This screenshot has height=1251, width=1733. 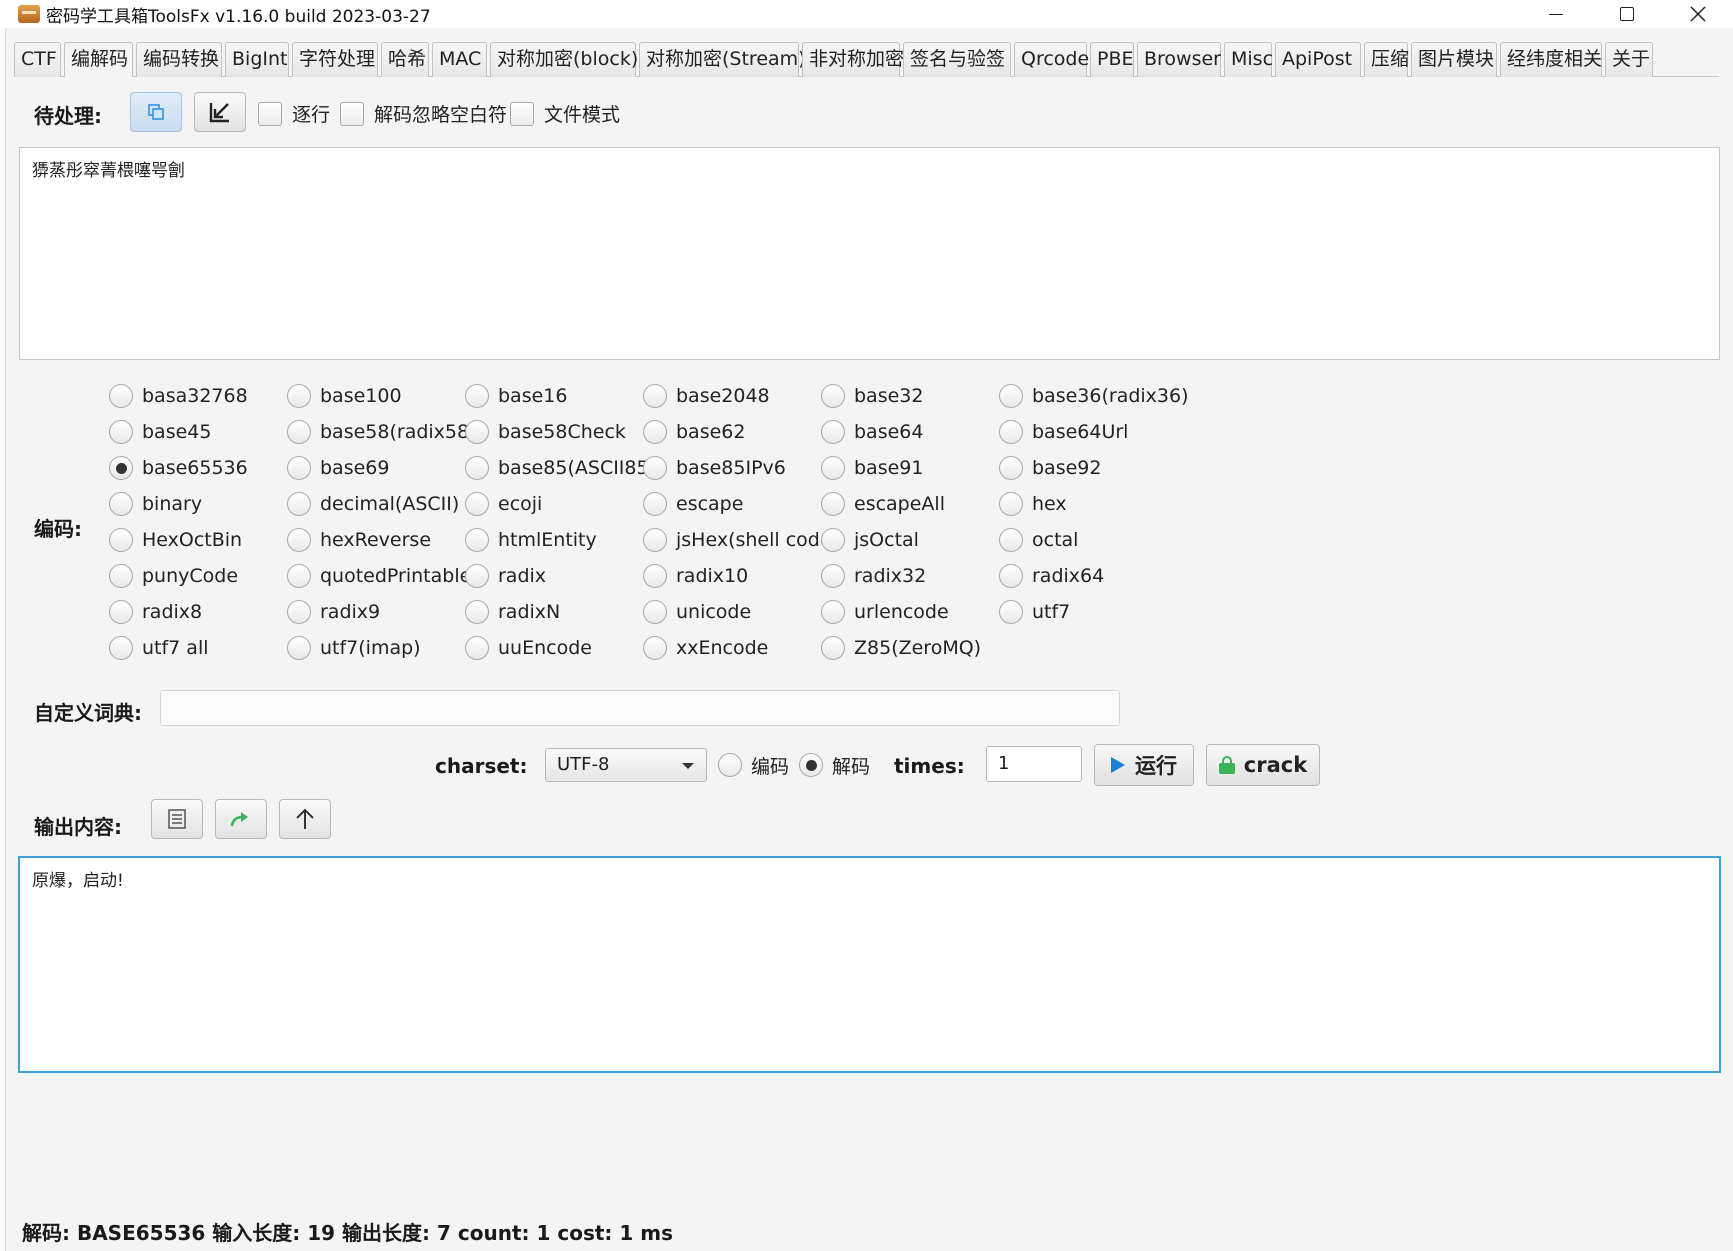 What do you see at coordinates (1555, 14) in the screenshot?
I see `minimize-button` at bounding box center [1555, 14].